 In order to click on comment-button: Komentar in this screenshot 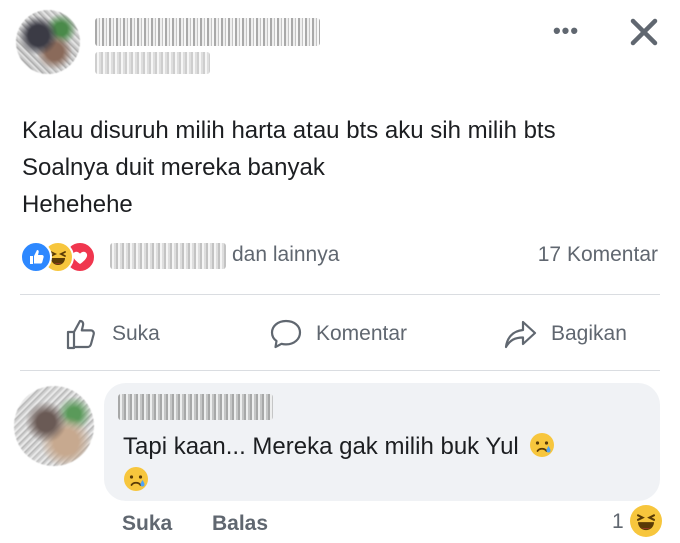, I will do `click(337, 334)`.